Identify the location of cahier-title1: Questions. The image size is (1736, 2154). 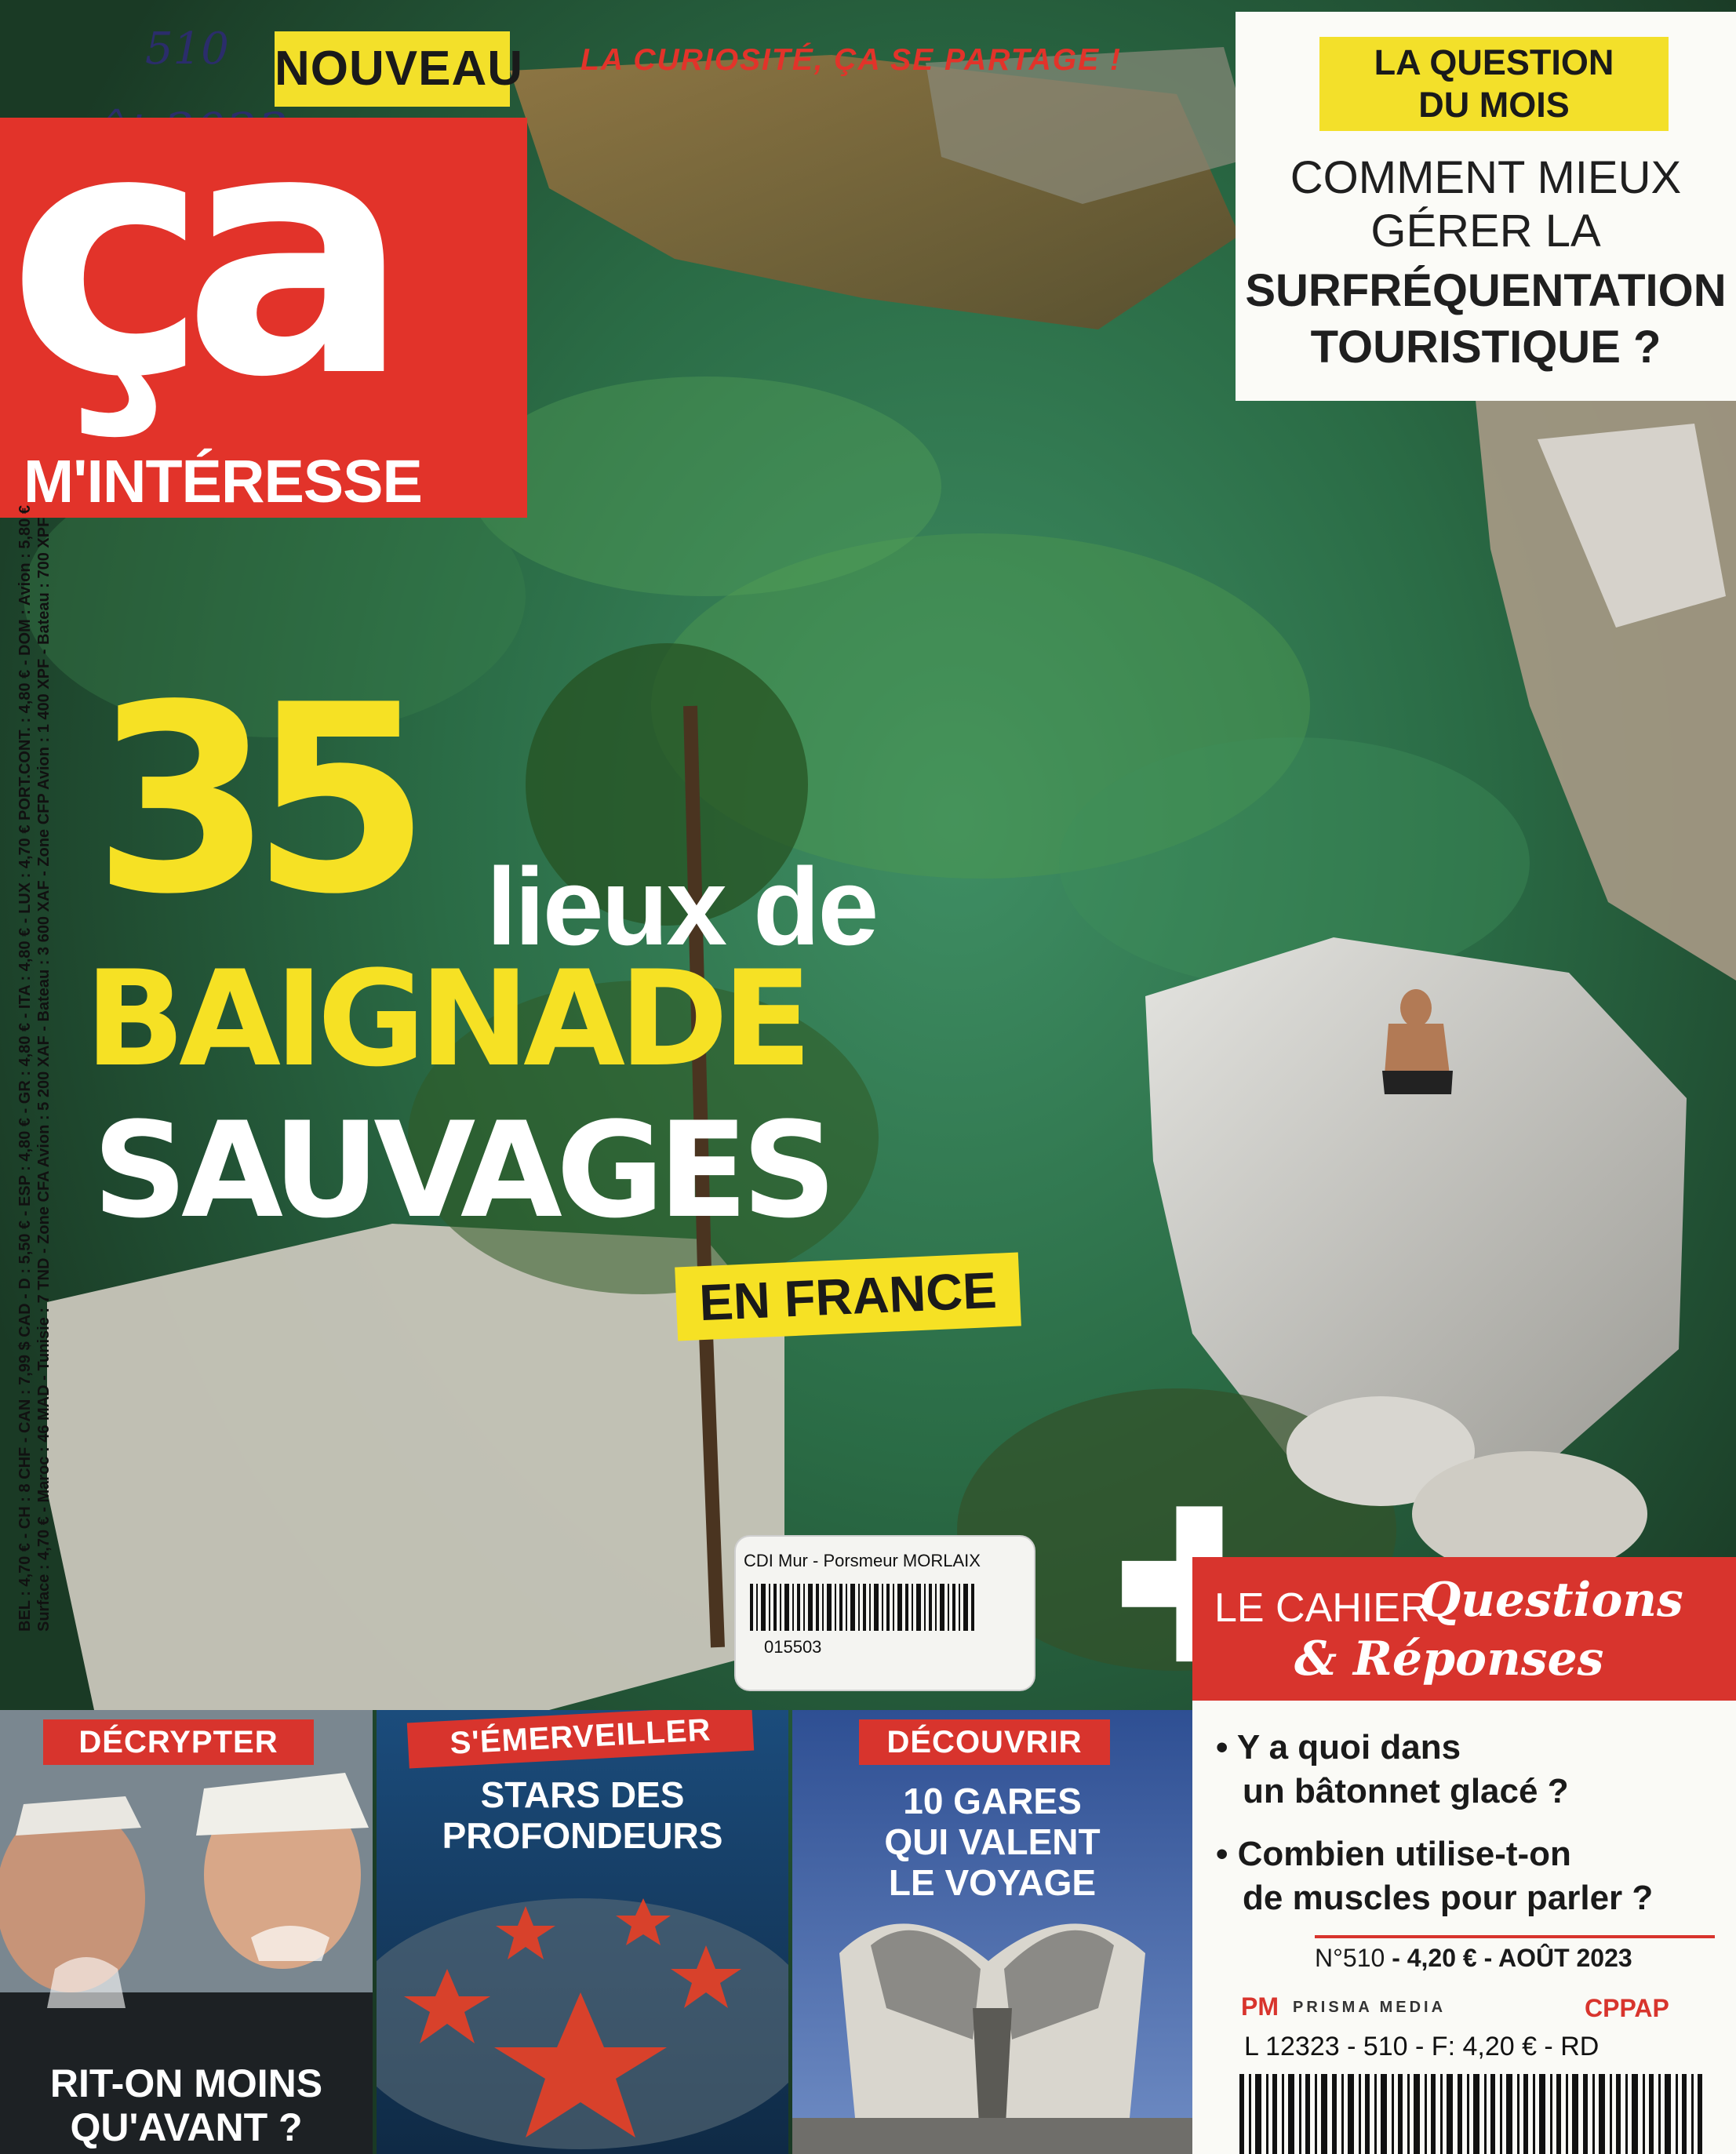
(1551, 1600).